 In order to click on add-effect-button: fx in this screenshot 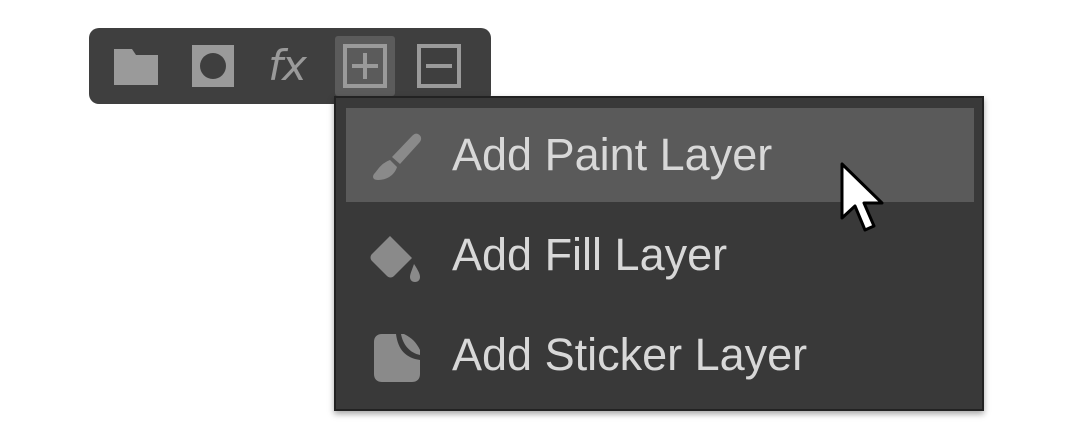, I will do `click(287, 66)`.